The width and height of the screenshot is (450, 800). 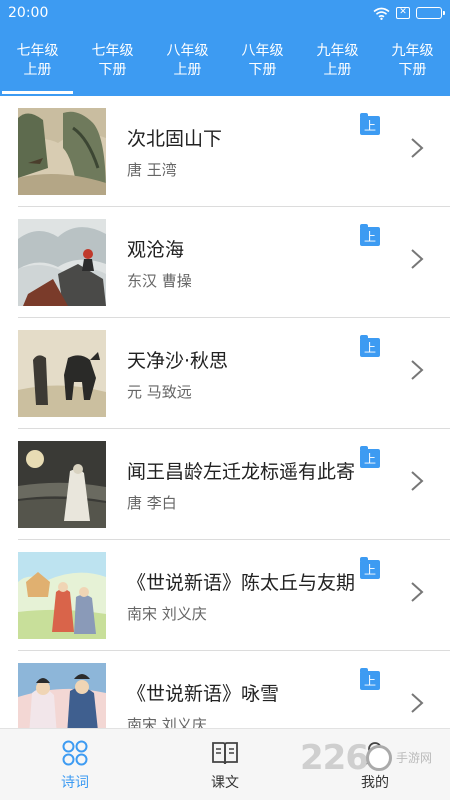 I want to click on list-item: 《世说新语》陈太丘与友期 南宋 刘义庆 上, so click(x=234, y=595).